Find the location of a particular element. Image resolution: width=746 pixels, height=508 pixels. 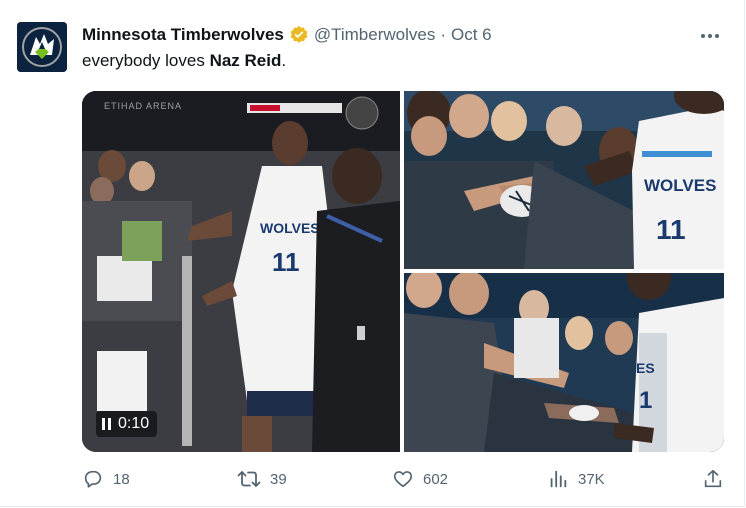

retweet-count: 39 is located at coordinates (278, 479).